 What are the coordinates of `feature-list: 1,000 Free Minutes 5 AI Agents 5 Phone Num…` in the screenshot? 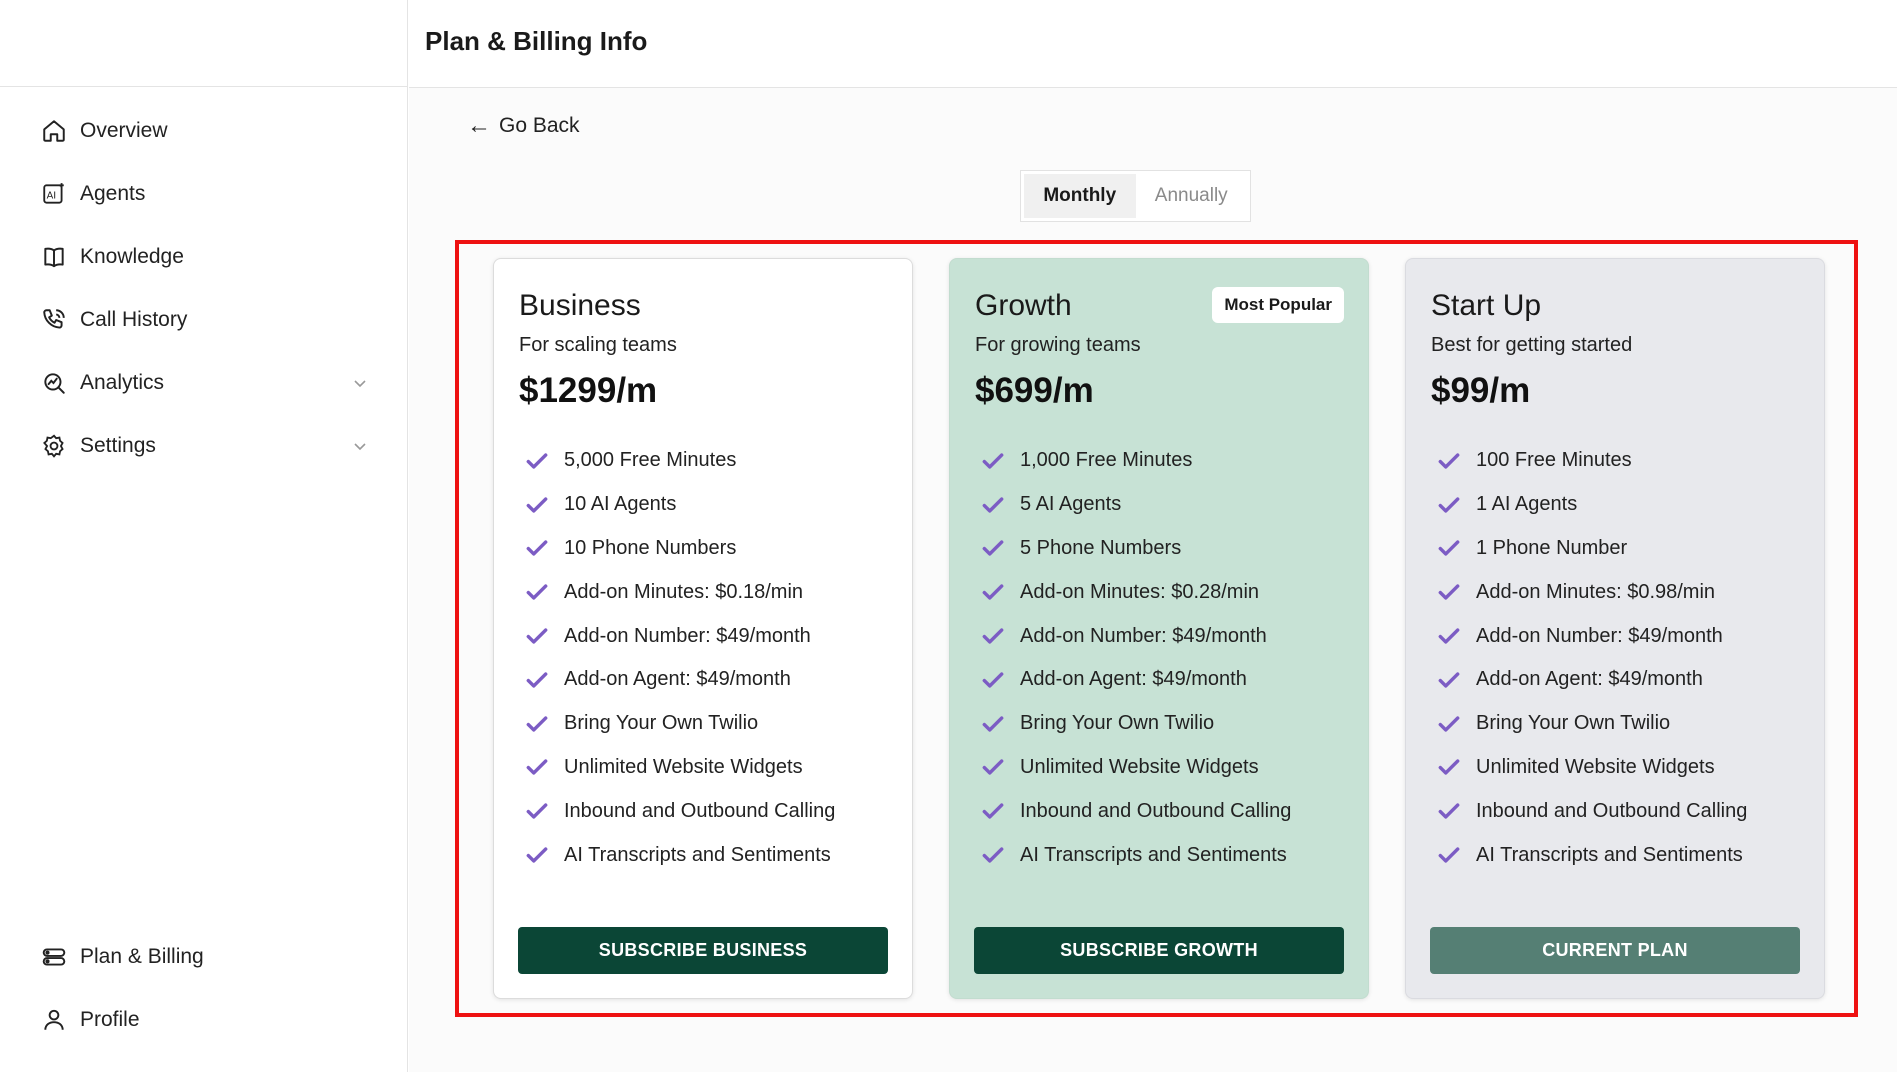 It's located at (1135, 658).